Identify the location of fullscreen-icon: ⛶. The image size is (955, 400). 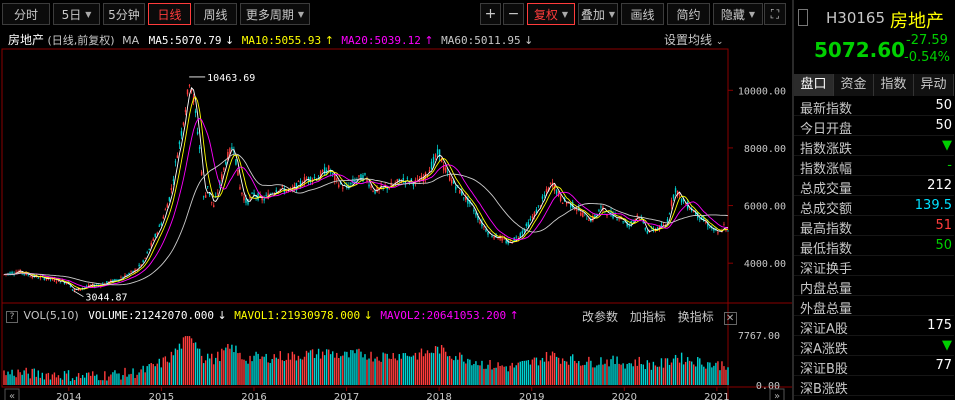
(775, 14).